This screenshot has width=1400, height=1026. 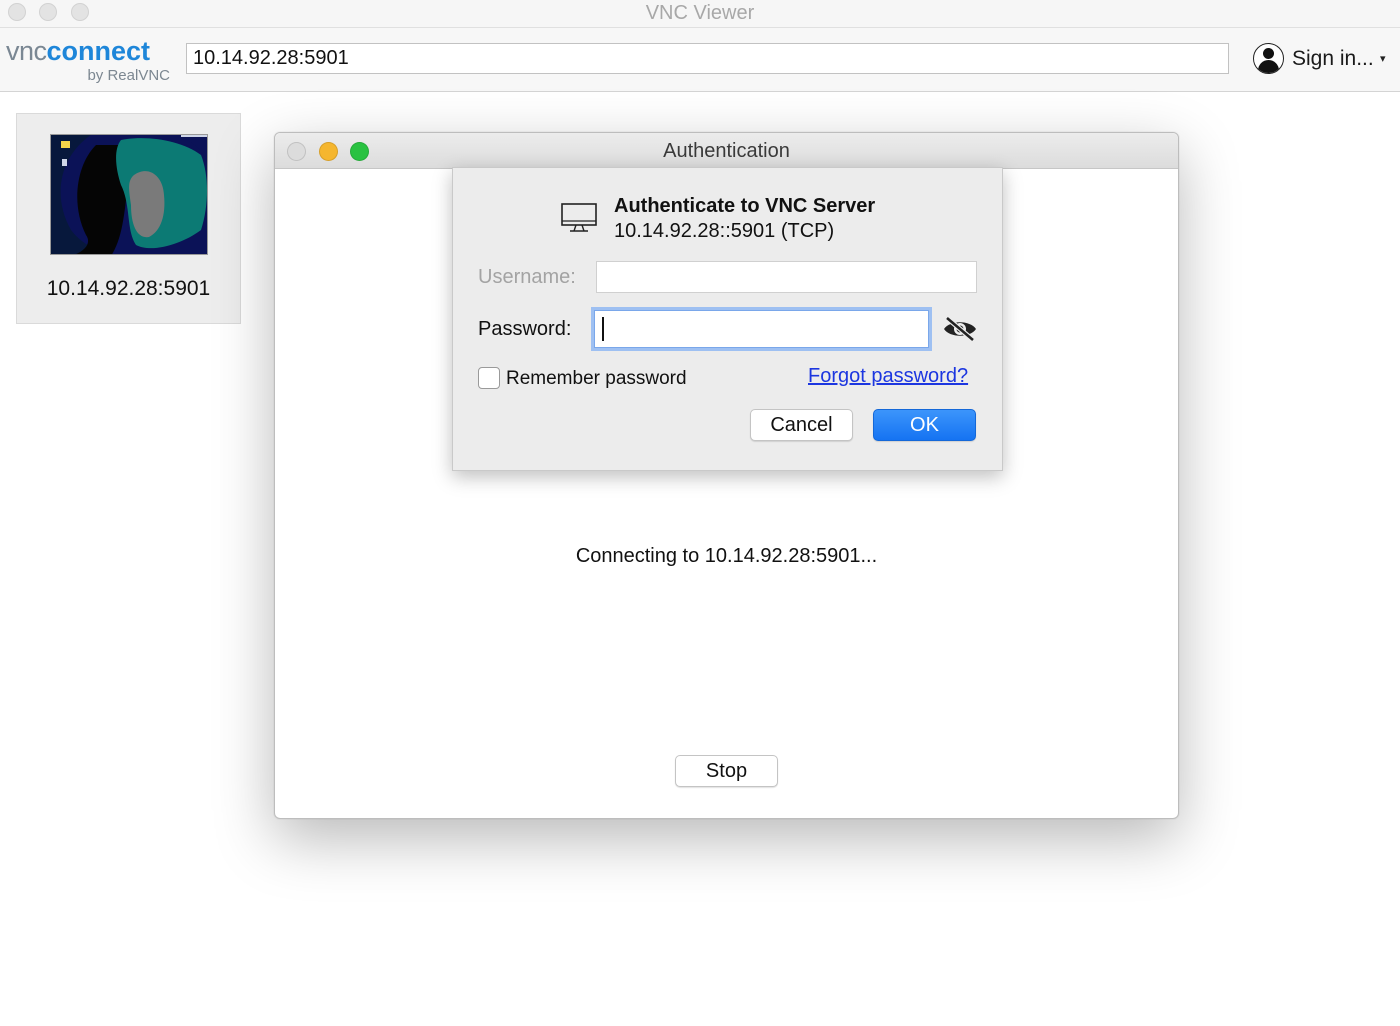 I want to click on logo-byline: by RealVNC, so click(x=128, y=75).